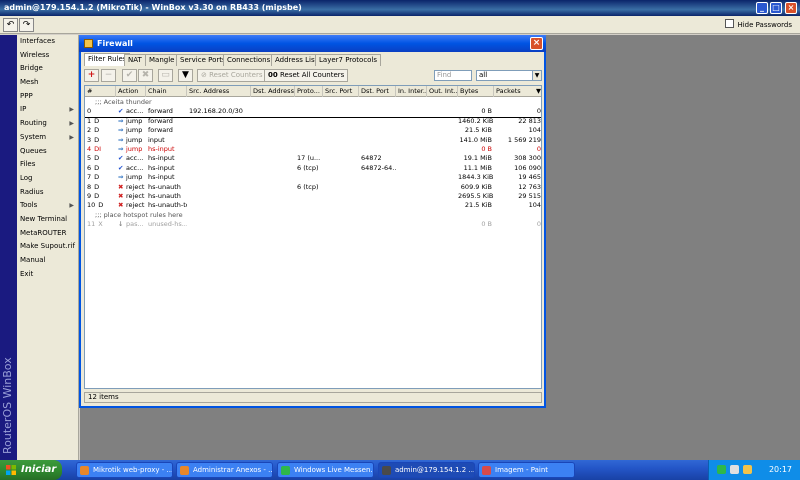  What do you see at coordinates (306, 75) in the screenshot?
I see `reset-all-counters-button: 00 Reset All Counters` at bounding box center [306, 75].